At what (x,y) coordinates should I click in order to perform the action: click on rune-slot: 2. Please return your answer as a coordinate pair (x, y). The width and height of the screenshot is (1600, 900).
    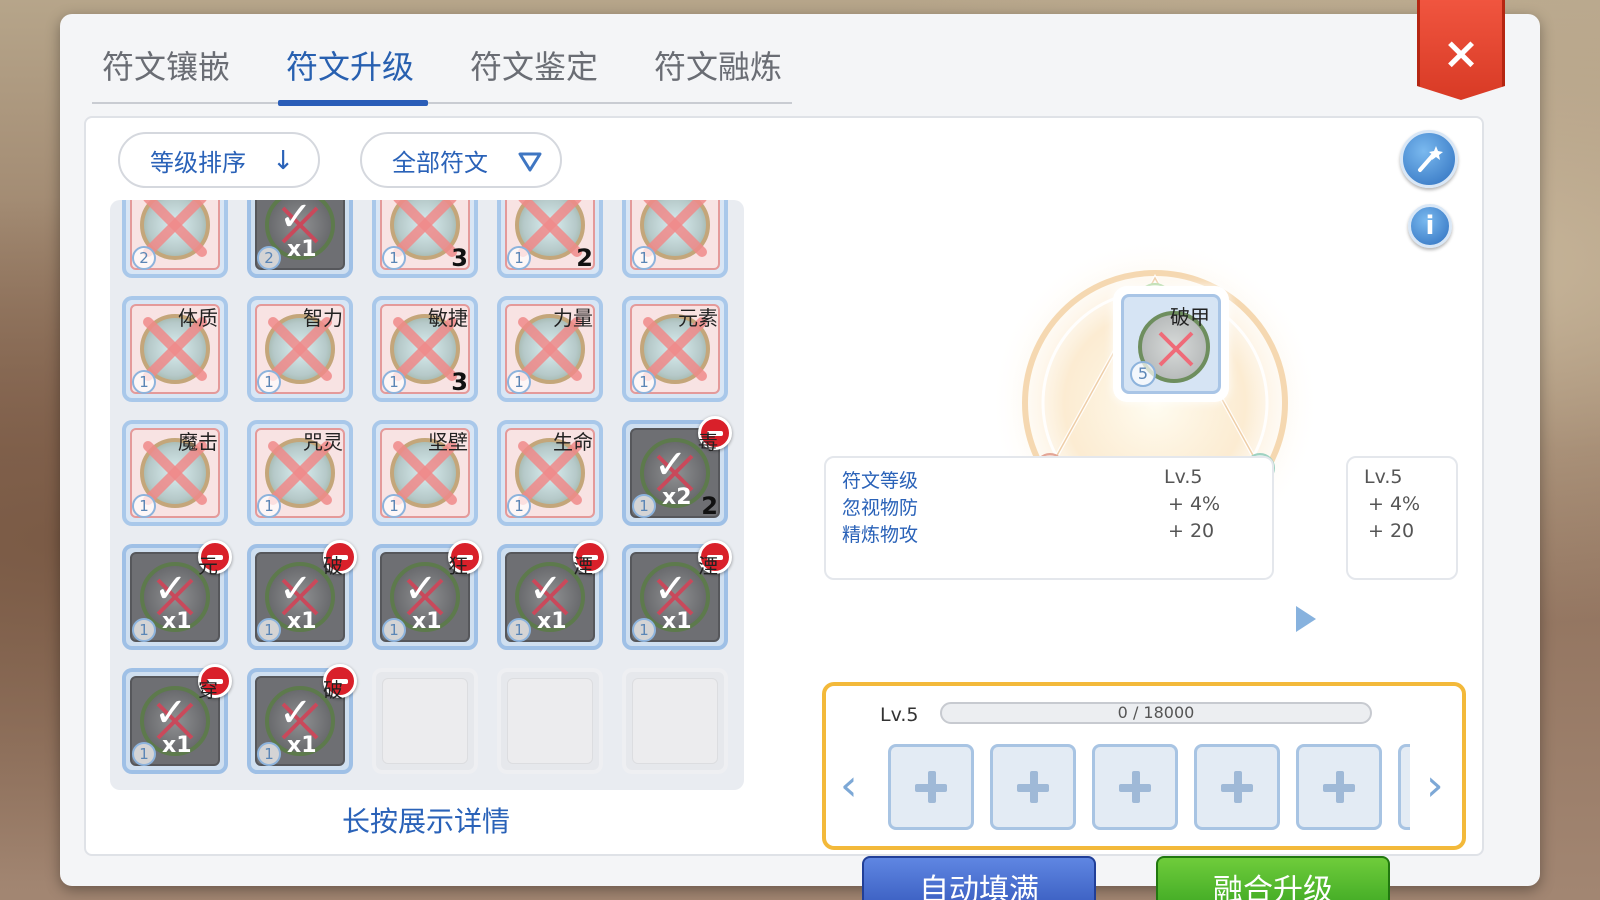
    Looking at the image, I should click on (175, 239).